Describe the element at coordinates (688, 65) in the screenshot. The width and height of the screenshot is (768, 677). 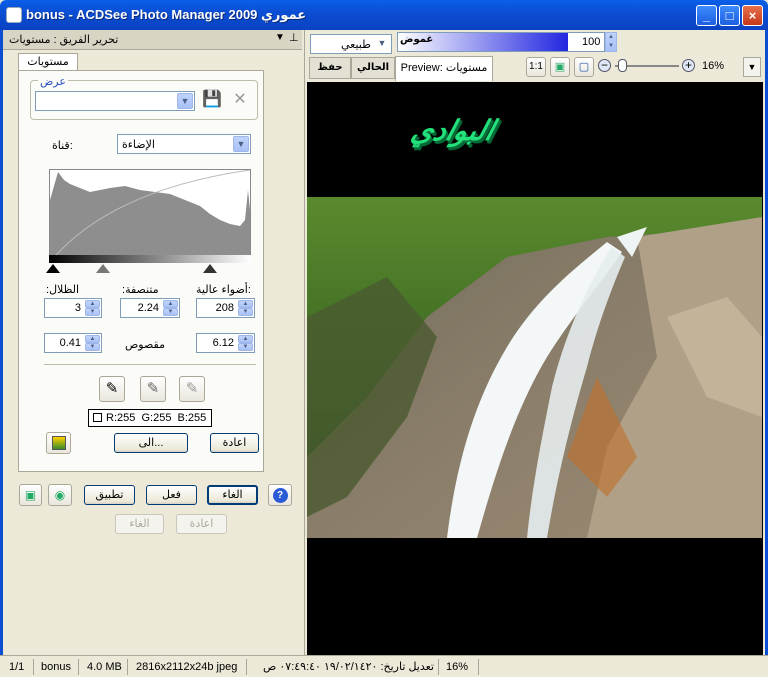
I see `zoom-in-icon: +` at that location.